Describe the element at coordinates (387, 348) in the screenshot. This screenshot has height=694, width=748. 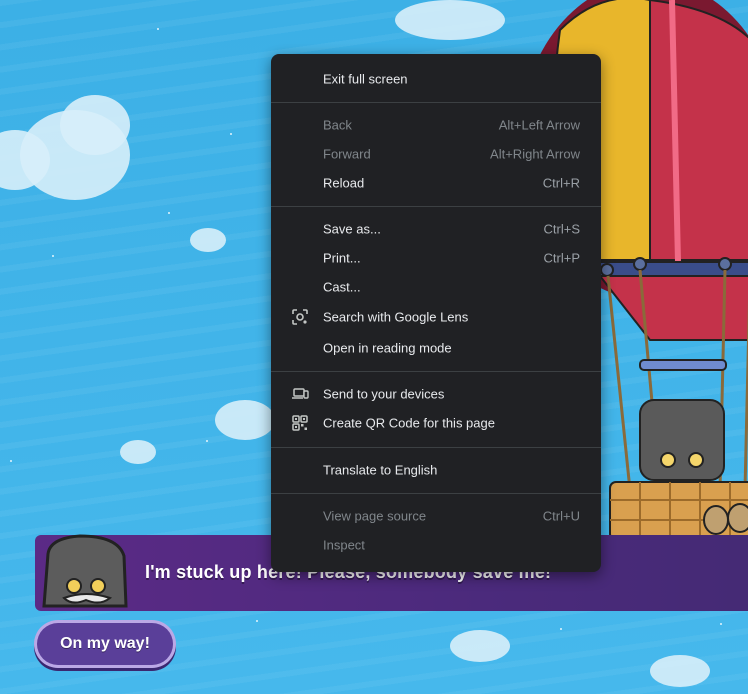
I see `menu-item-label: Open in reading mode` at that location.